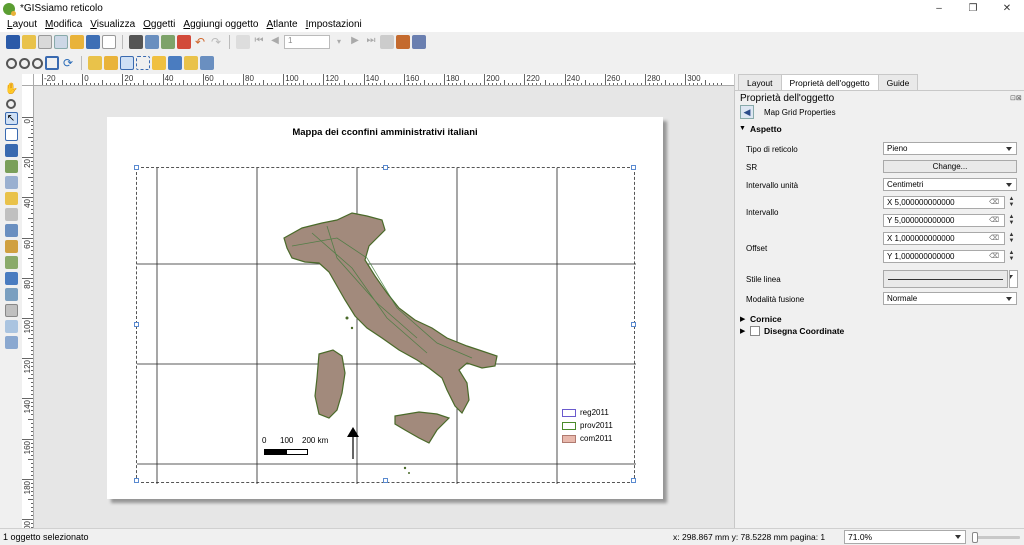 The height and width of the screenshot is (545, 1024). What do you see at coordinates (950, 148) in the screenshot?
I see `grid-type-select: Pieno` at bounding box center [950, 148].